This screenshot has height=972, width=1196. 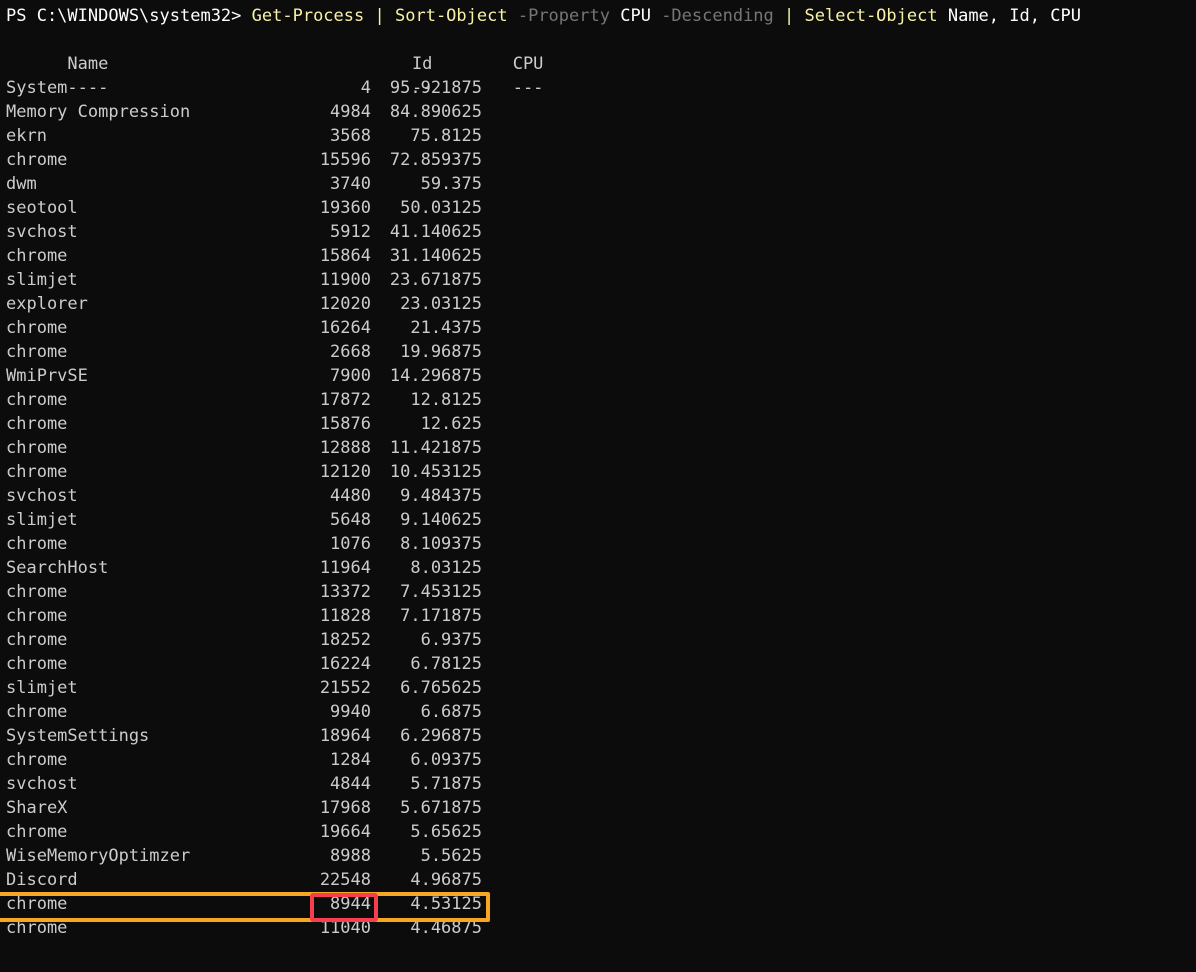 What do you see at coordinates (350, 496) in the screenshot?
I see `cell-process-id: 4480` at bounding box center [350, 496].